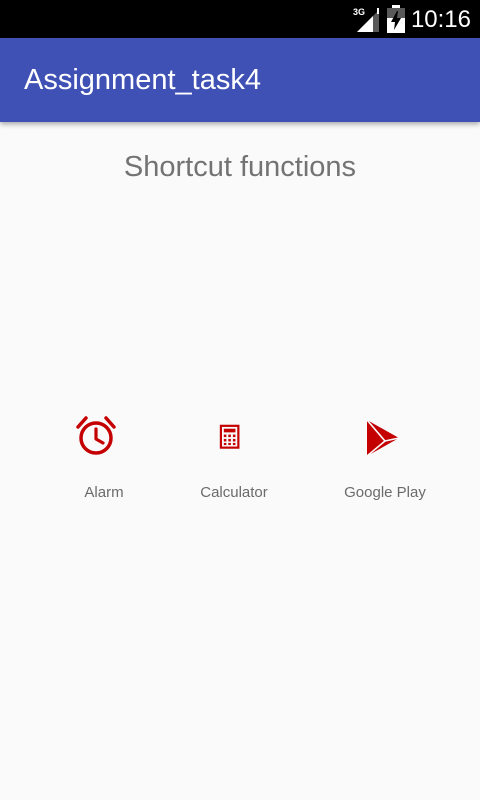 This screenshot has height=800, width=480. I want to click on alarm-clock-icon, so click(96, 436).